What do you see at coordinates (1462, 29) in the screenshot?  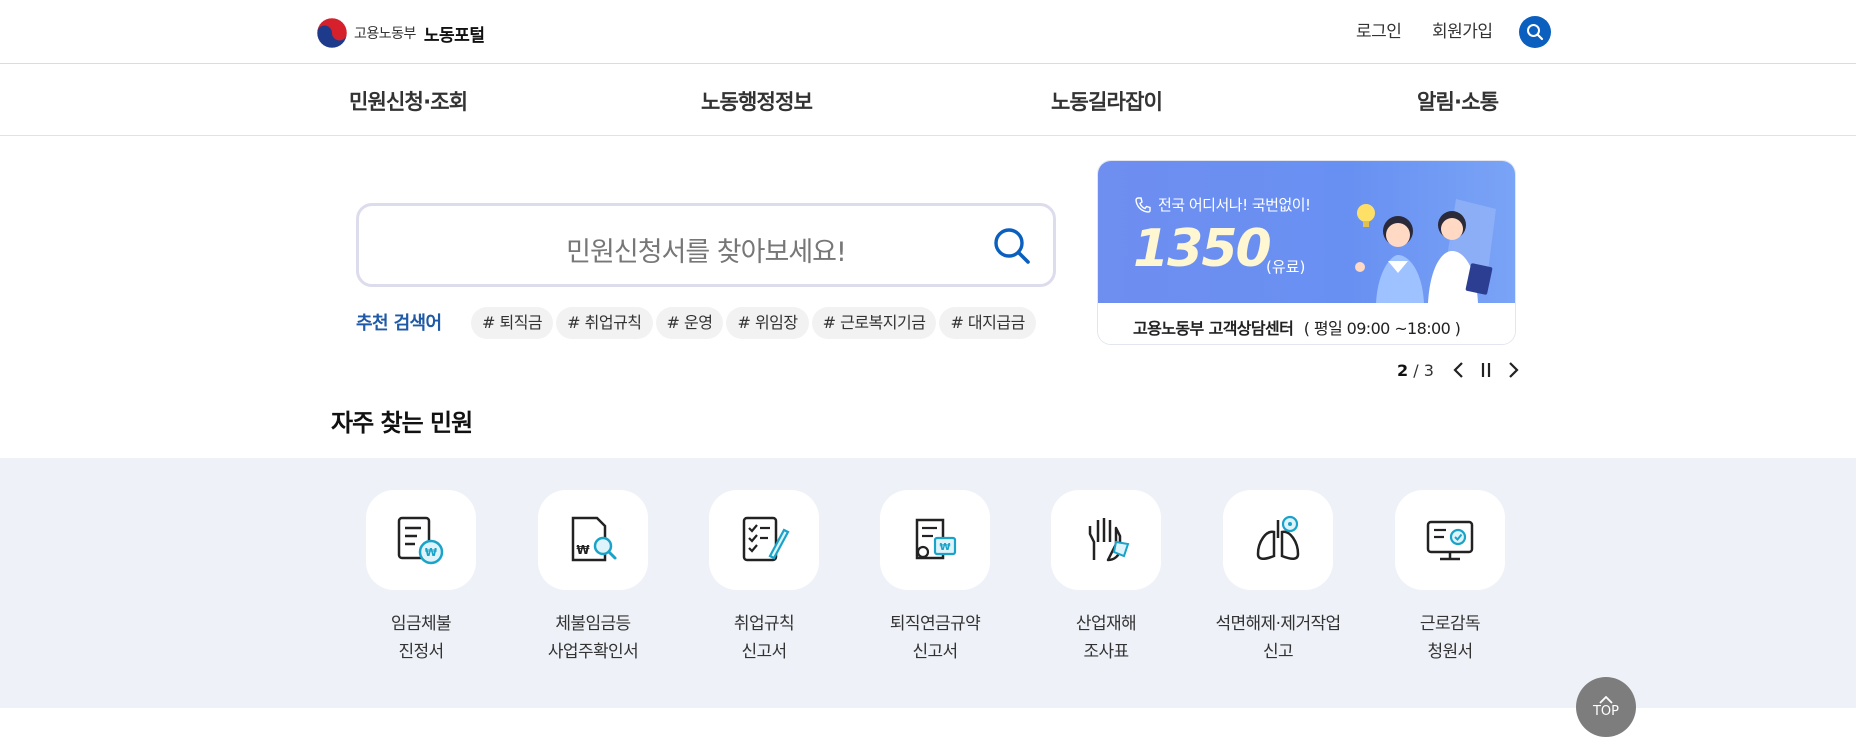 I see `join-link: 회원가입` at bounding box center [1462, 29].